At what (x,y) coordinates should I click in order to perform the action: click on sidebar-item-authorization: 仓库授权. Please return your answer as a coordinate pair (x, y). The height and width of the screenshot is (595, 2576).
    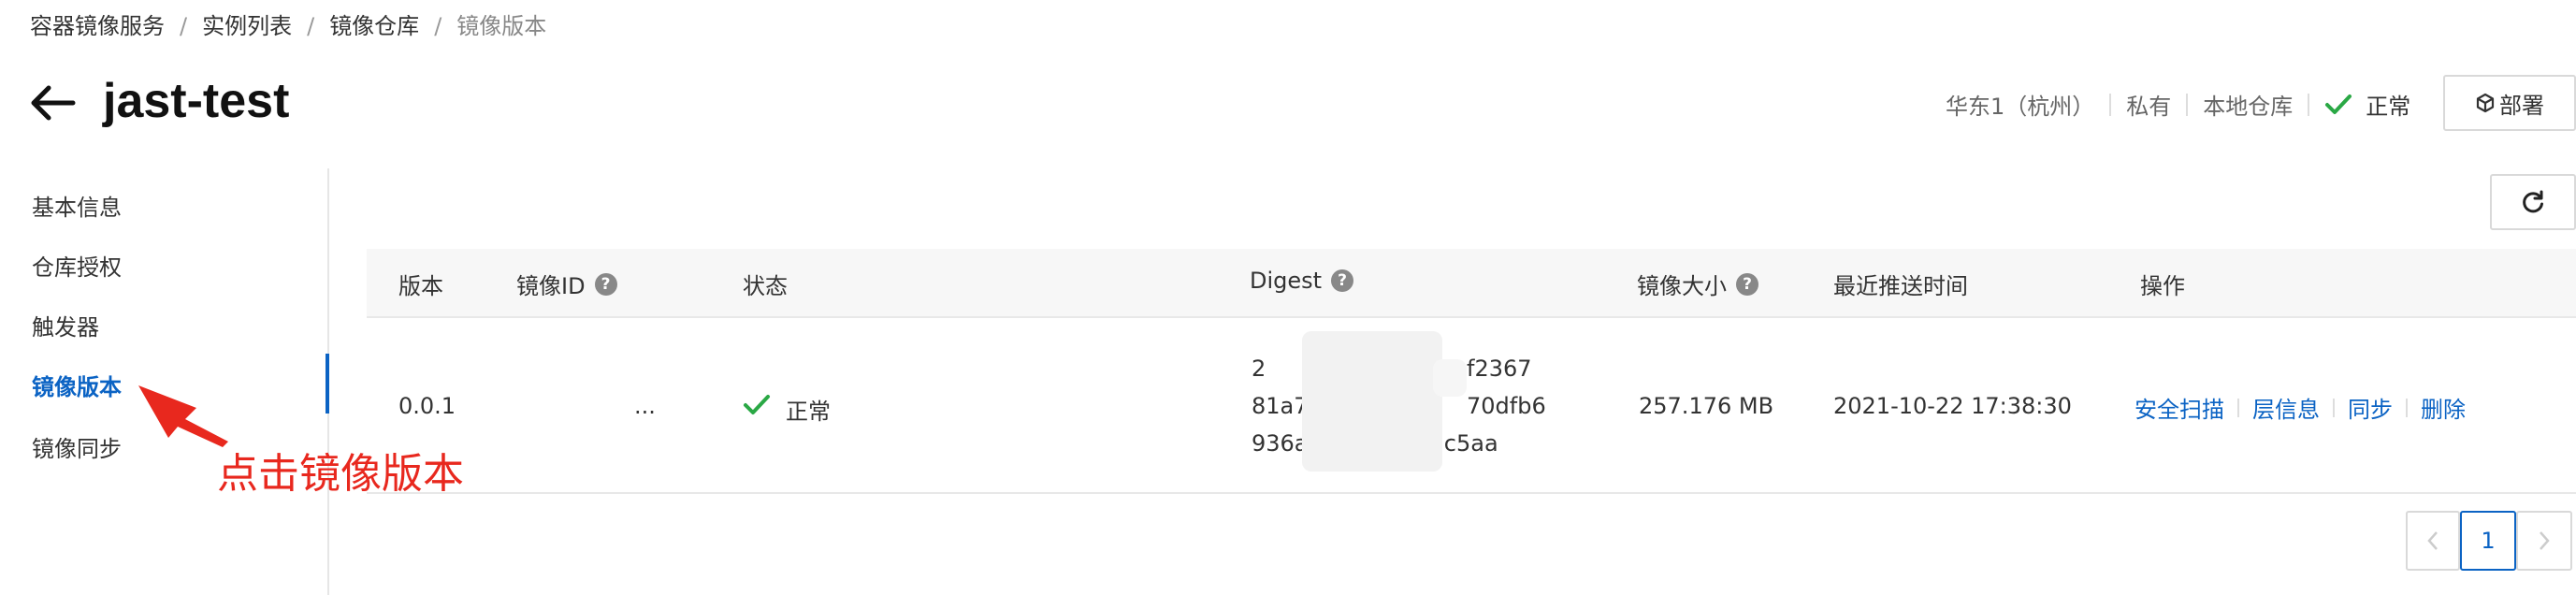
    Looking at the image, I should click on (77, 265).